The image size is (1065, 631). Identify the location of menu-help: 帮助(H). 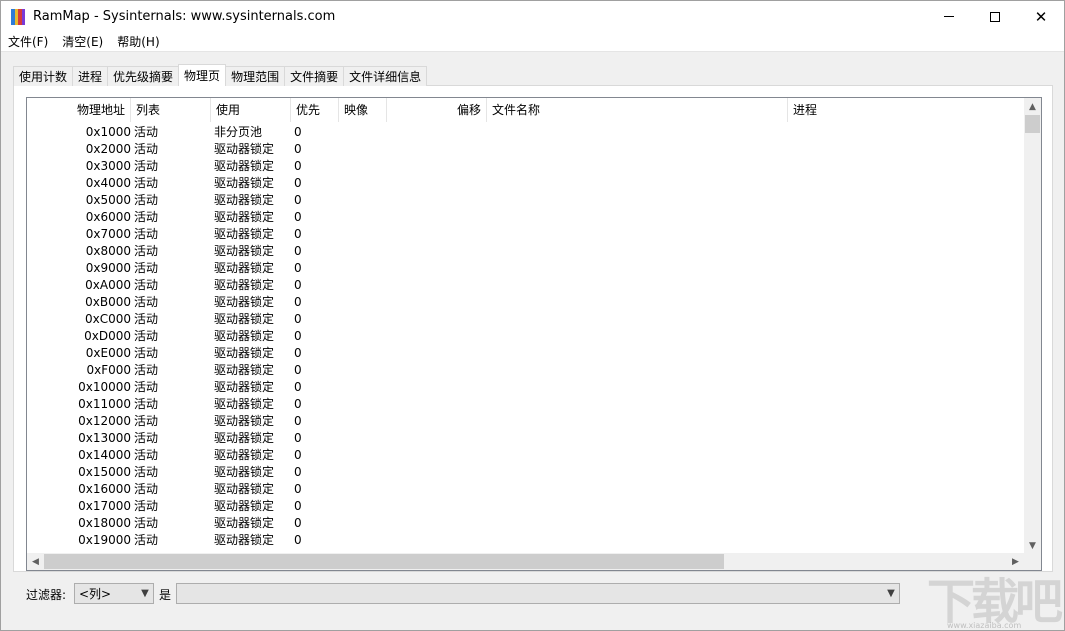
(138, 41).